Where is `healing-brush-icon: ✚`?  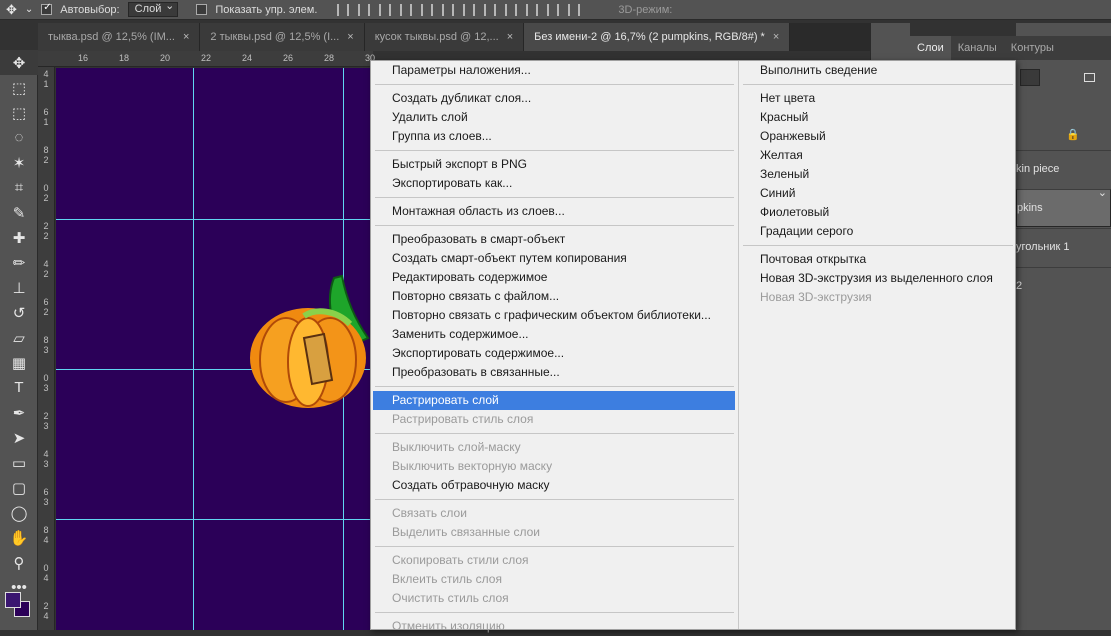
healing-brush-icon: ✚ is located at coordinates (19, 237).